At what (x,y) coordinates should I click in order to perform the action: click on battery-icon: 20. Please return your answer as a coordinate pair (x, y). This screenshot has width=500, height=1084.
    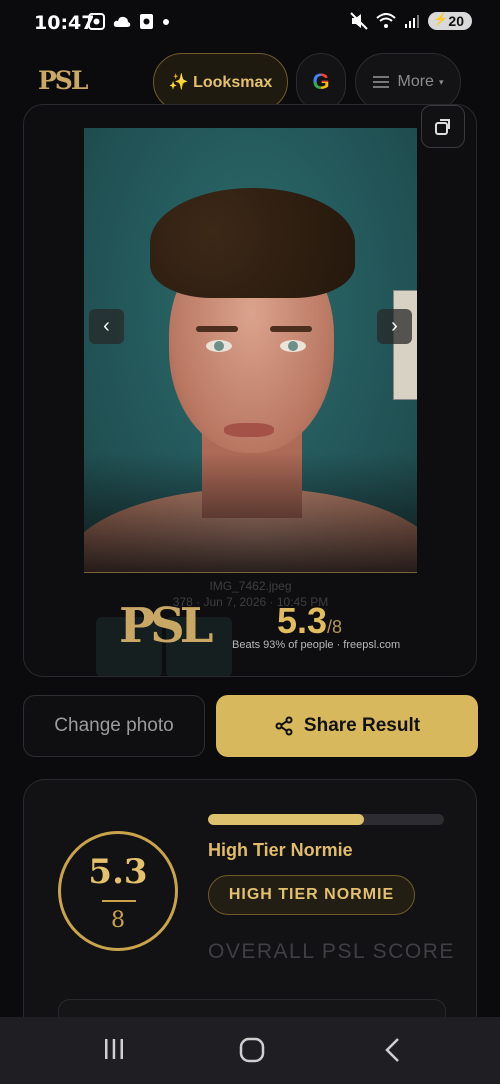
    Looking at the image, I should click on (450, 21).